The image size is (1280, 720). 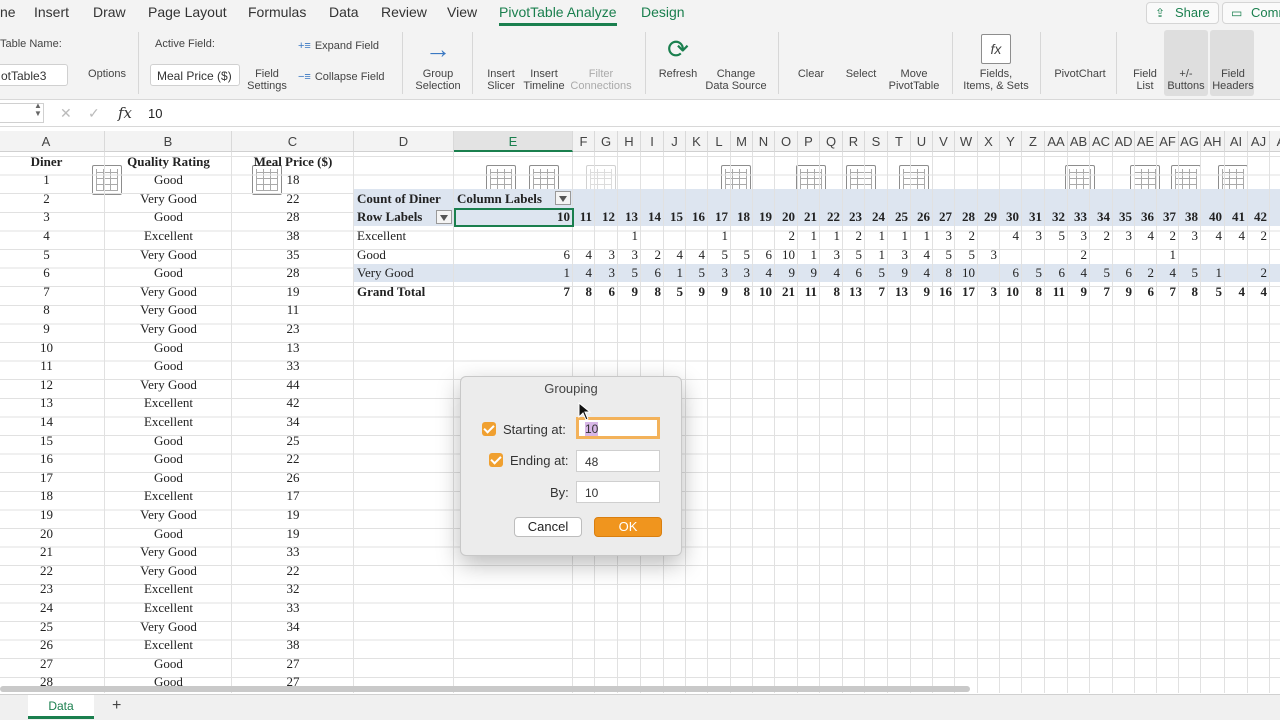 What do you see at coordinates (582, 217) in the screenshot?
I see `pivot-column-key: 11` at bounding box center [582, 217].